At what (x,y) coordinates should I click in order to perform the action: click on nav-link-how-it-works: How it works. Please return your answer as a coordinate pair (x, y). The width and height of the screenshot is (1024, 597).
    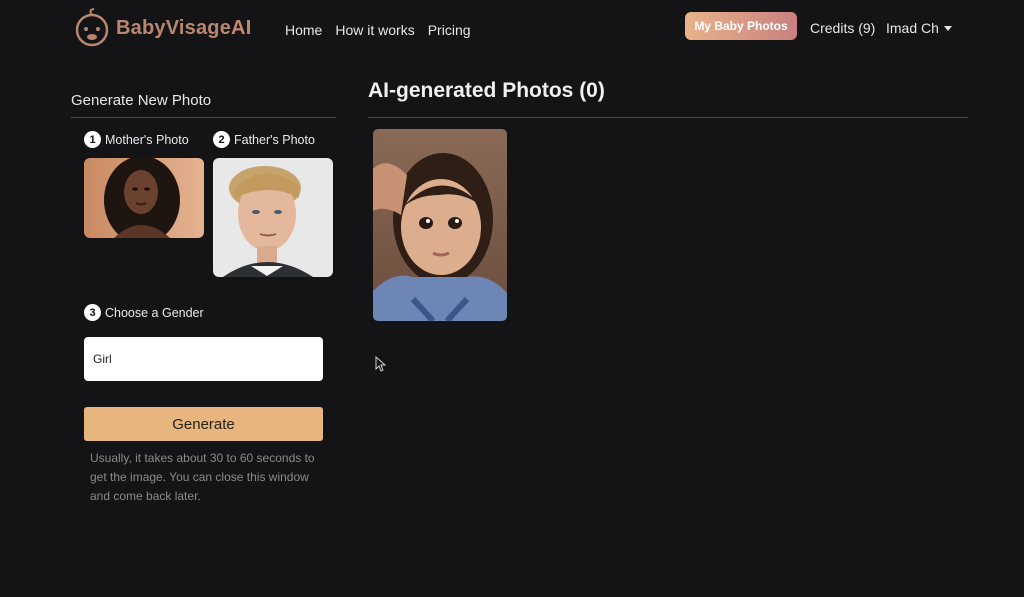
    Looking at the image, I should click on (374, 30).